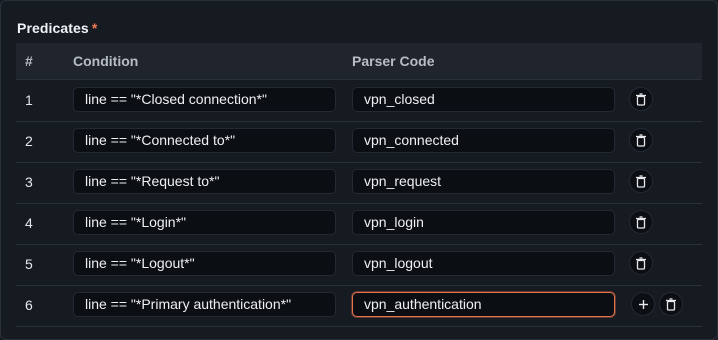 The image size is (718, 340). Describe the element at coordinates (483, 222) in the screenshot. I see `parser-code-input: vpn_login` at that location.